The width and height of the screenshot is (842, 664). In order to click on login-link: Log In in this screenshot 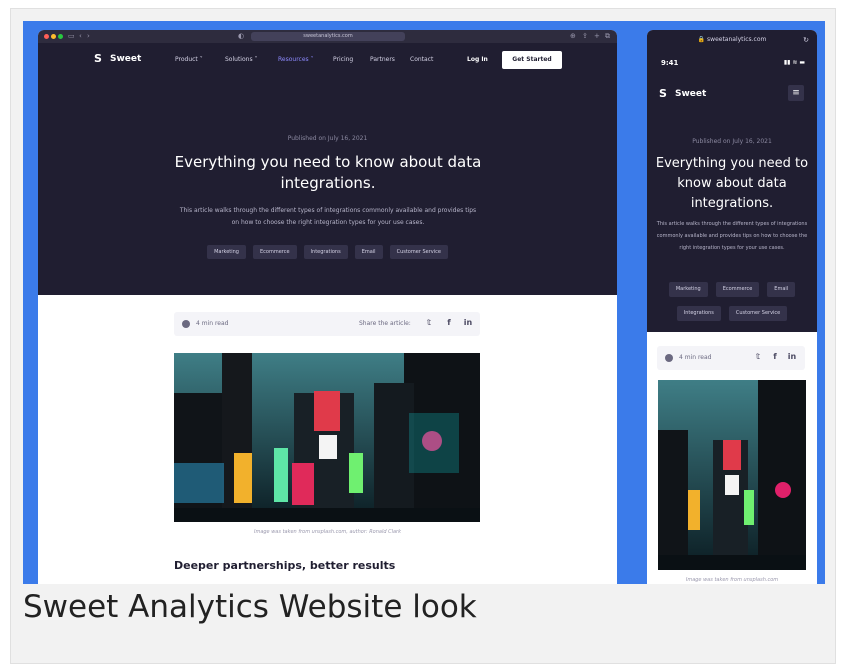, I will do `click(477, 59)`.